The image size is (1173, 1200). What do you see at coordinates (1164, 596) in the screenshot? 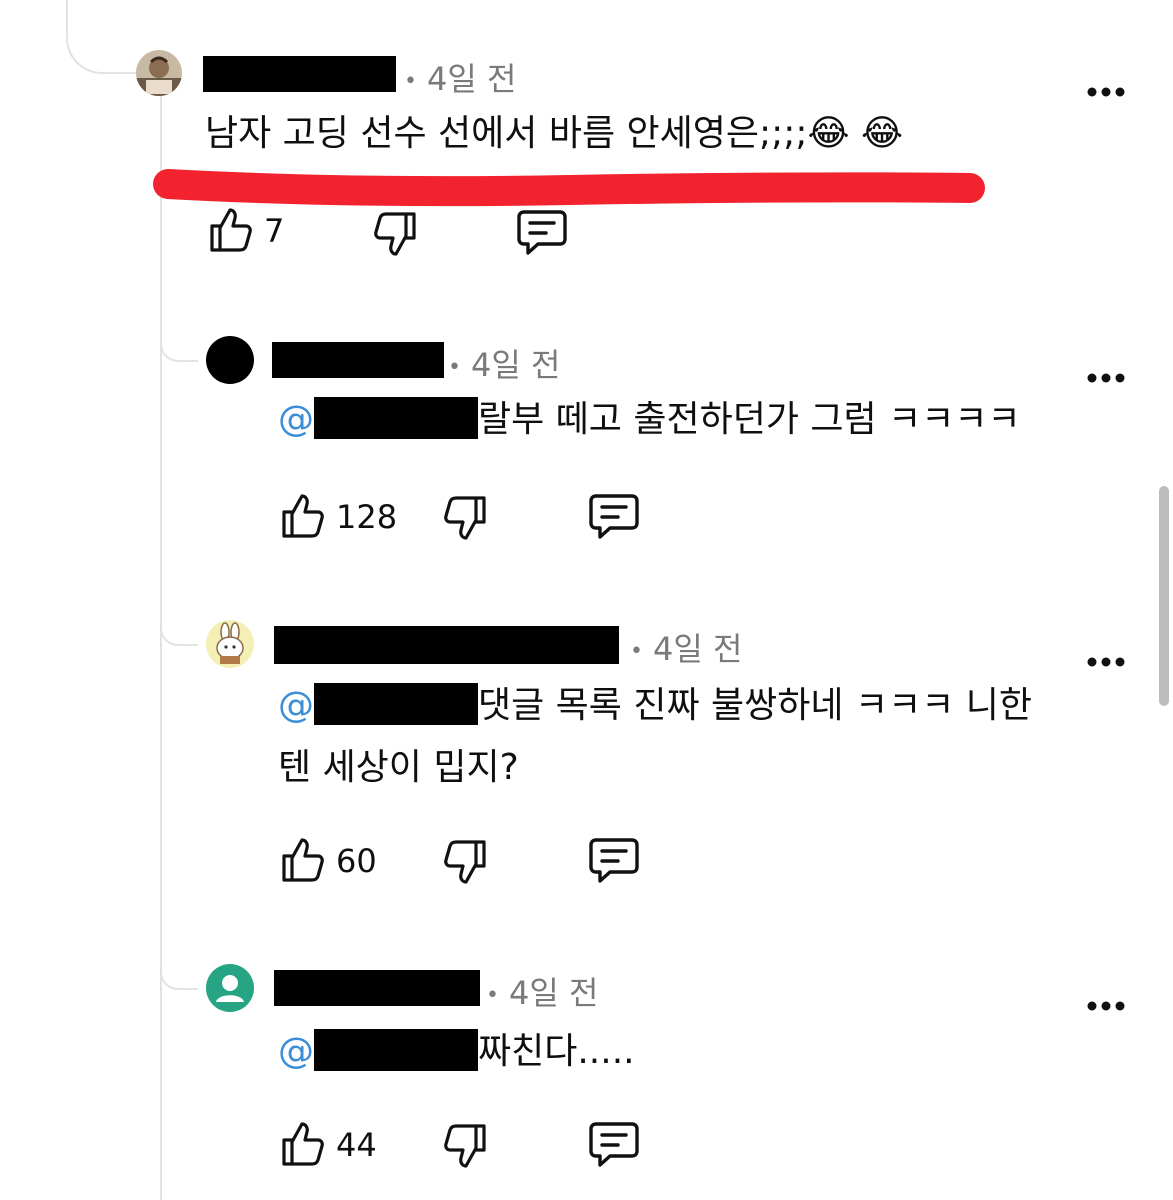
I see `scrollbar` at bounding box center [1164, 596].